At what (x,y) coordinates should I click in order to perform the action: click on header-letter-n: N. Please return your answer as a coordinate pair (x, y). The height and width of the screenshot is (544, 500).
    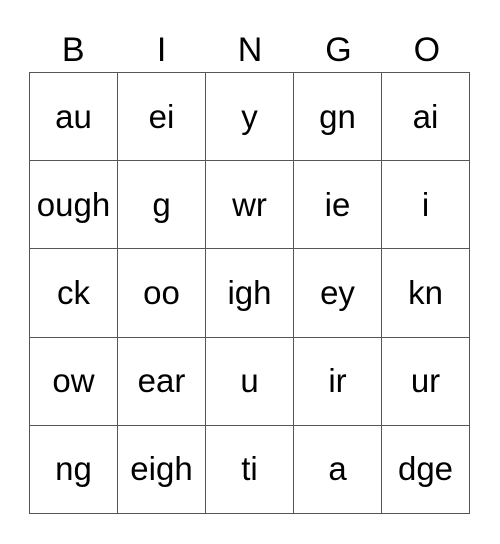
    Looking at the image, I should click on (250, 50).